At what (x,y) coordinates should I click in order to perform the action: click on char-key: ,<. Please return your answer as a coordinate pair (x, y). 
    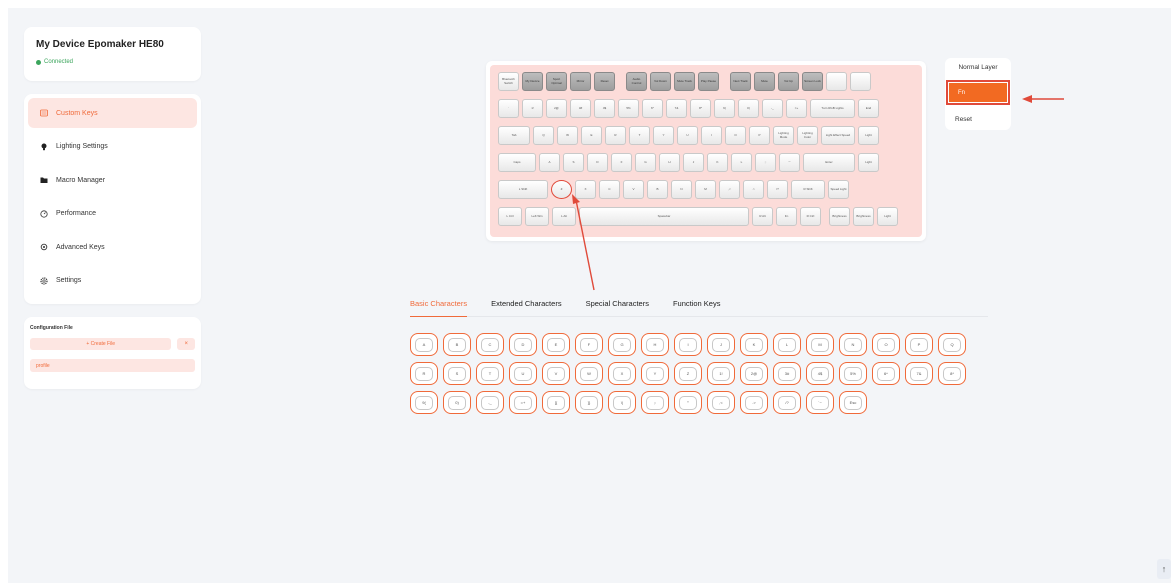
    Looking at the image, I should click on (721, 402).